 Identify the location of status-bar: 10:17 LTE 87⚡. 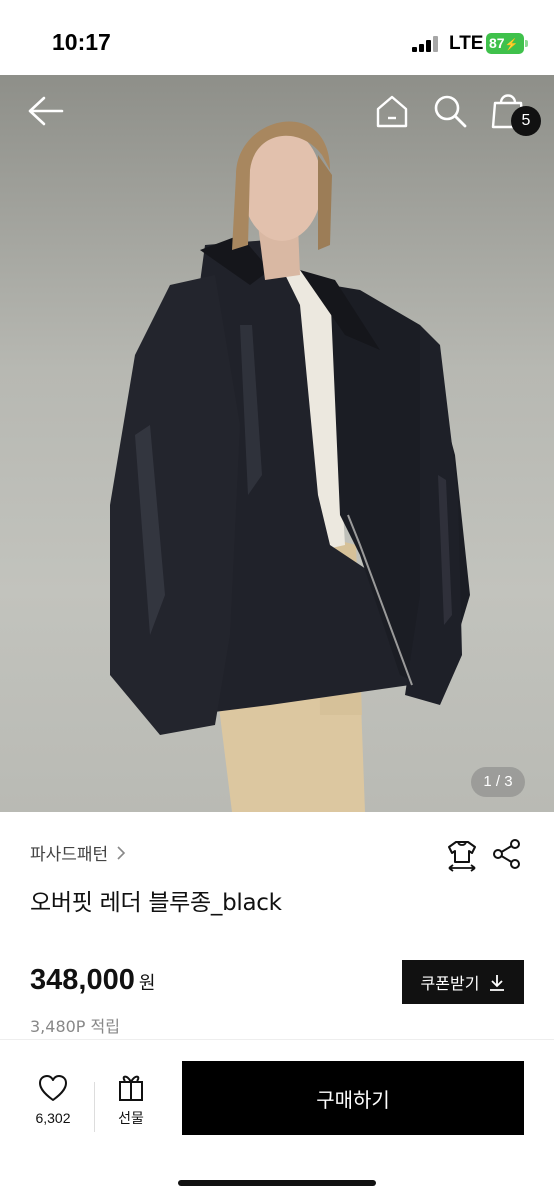
(277, 37).